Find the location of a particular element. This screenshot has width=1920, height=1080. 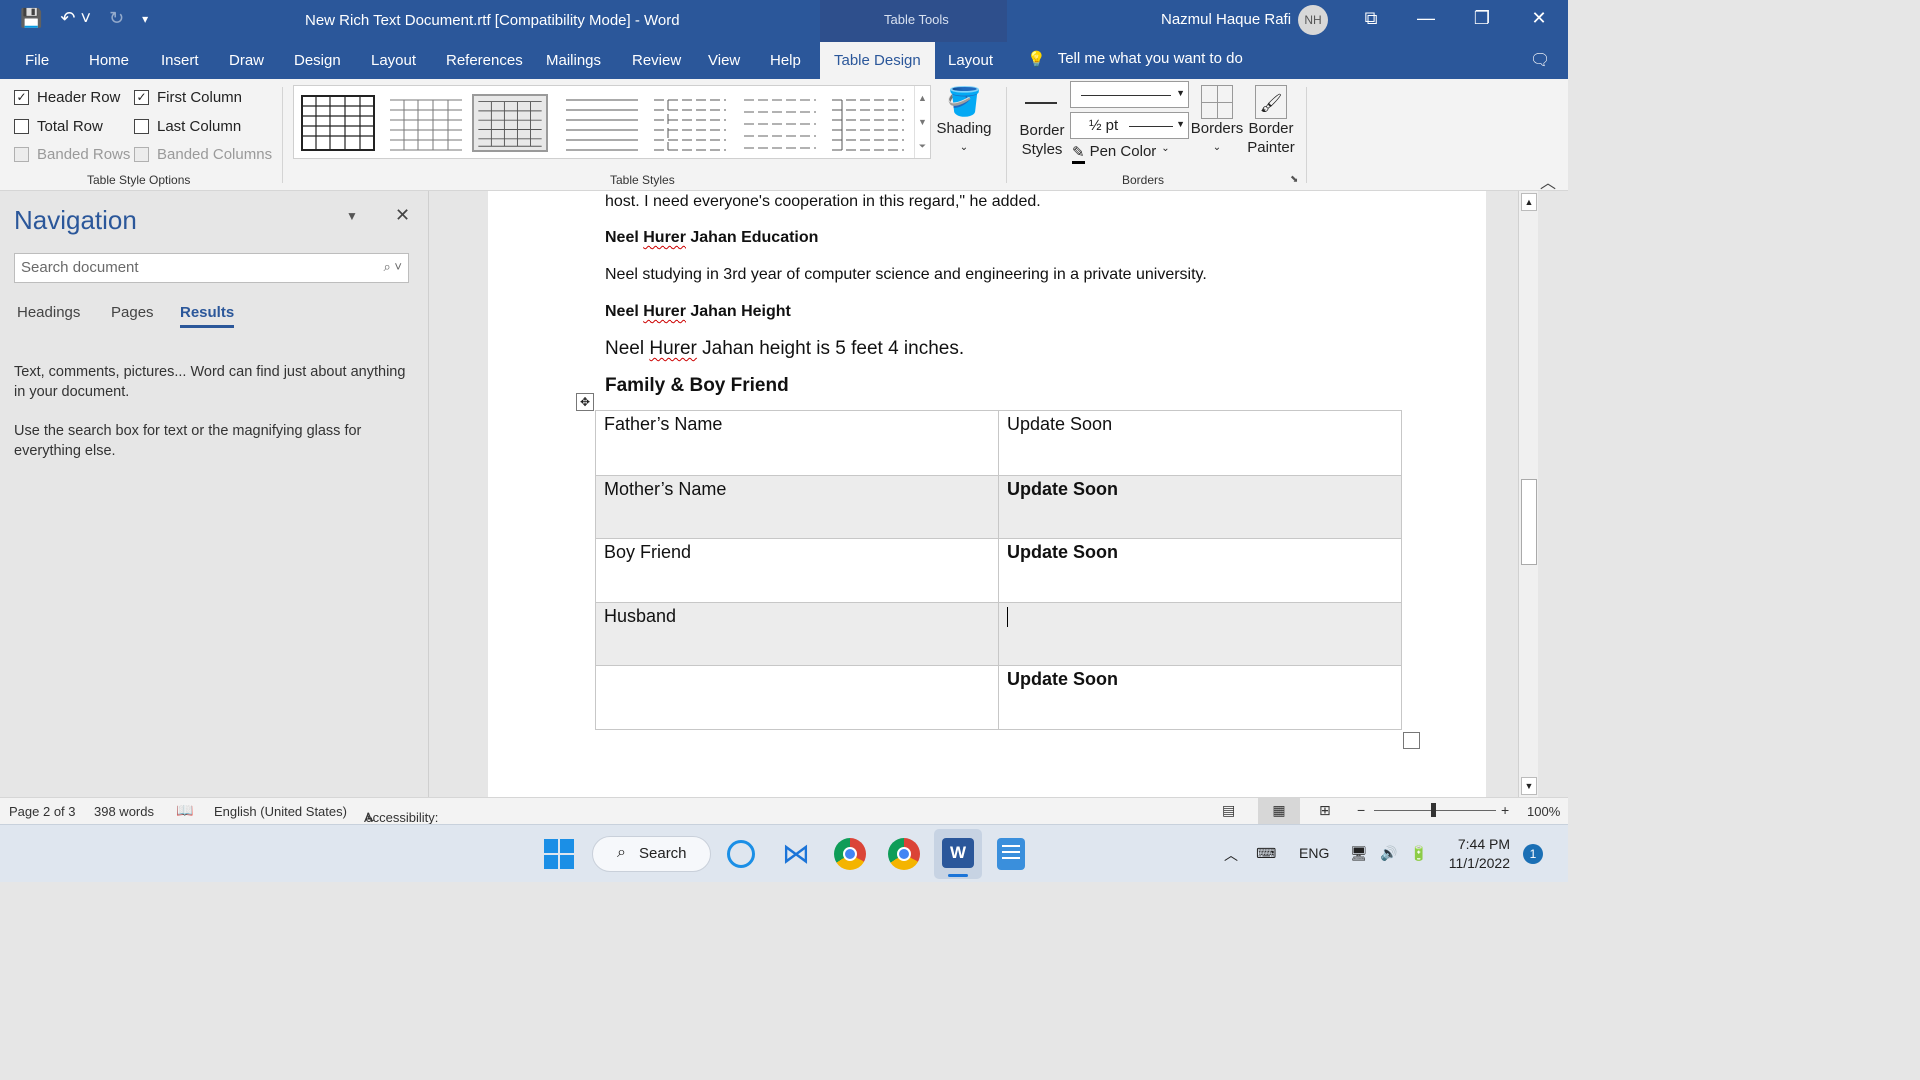

tab-results: Results is located at coordinates (207, 316).